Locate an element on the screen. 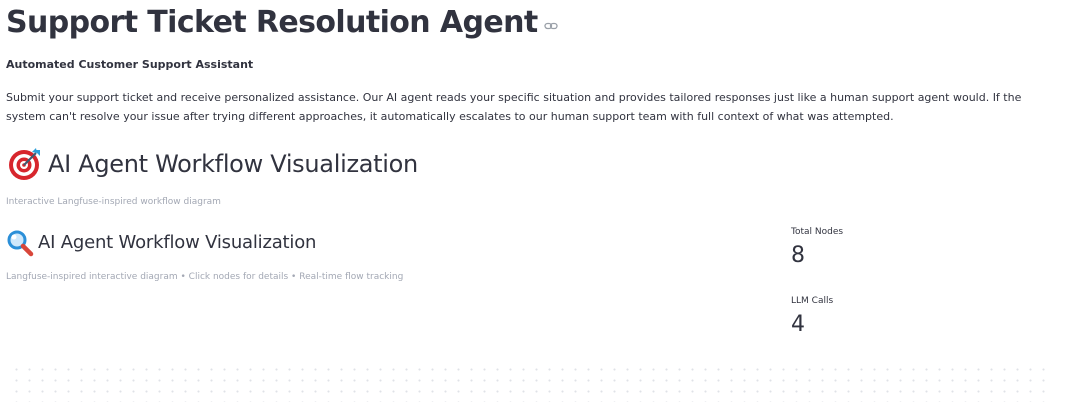  metric-value: 4 is located at coordinates (798, 324).